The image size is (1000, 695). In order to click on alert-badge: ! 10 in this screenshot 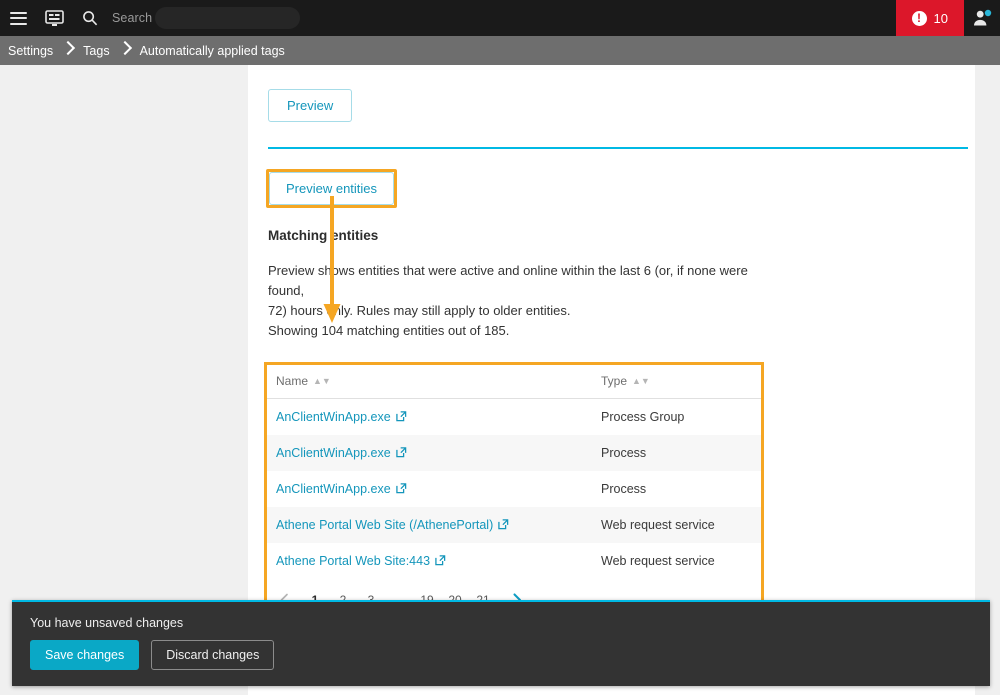, I will do `click(929, 18)`.